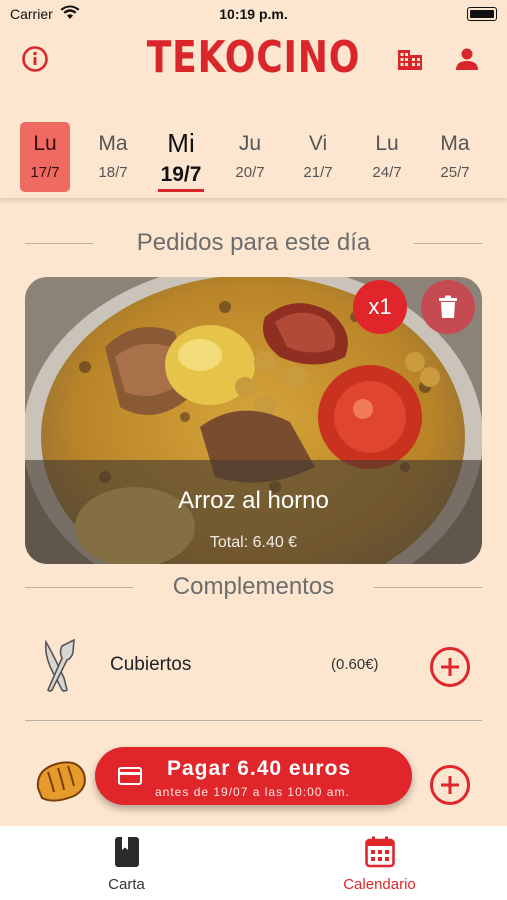 The image size is (507, 900). I want to click on user-icon, so click(467, 59).